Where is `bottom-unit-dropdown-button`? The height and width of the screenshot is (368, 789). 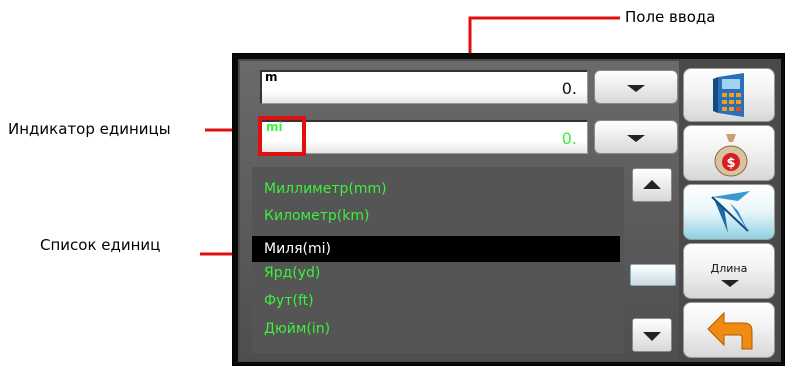
bottom-unit-dropdown-button is located at coordinates (636, 137).